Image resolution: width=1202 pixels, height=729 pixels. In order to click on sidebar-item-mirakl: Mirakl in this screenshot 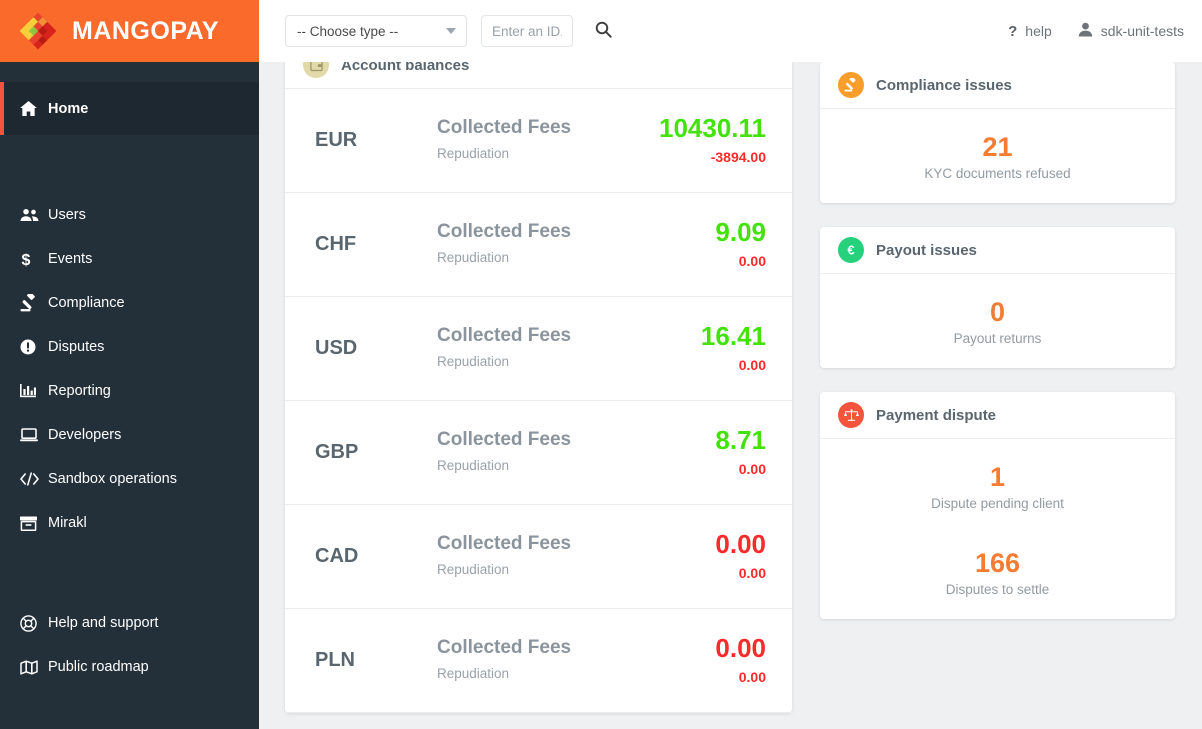, I will do `click(129, 523)`.